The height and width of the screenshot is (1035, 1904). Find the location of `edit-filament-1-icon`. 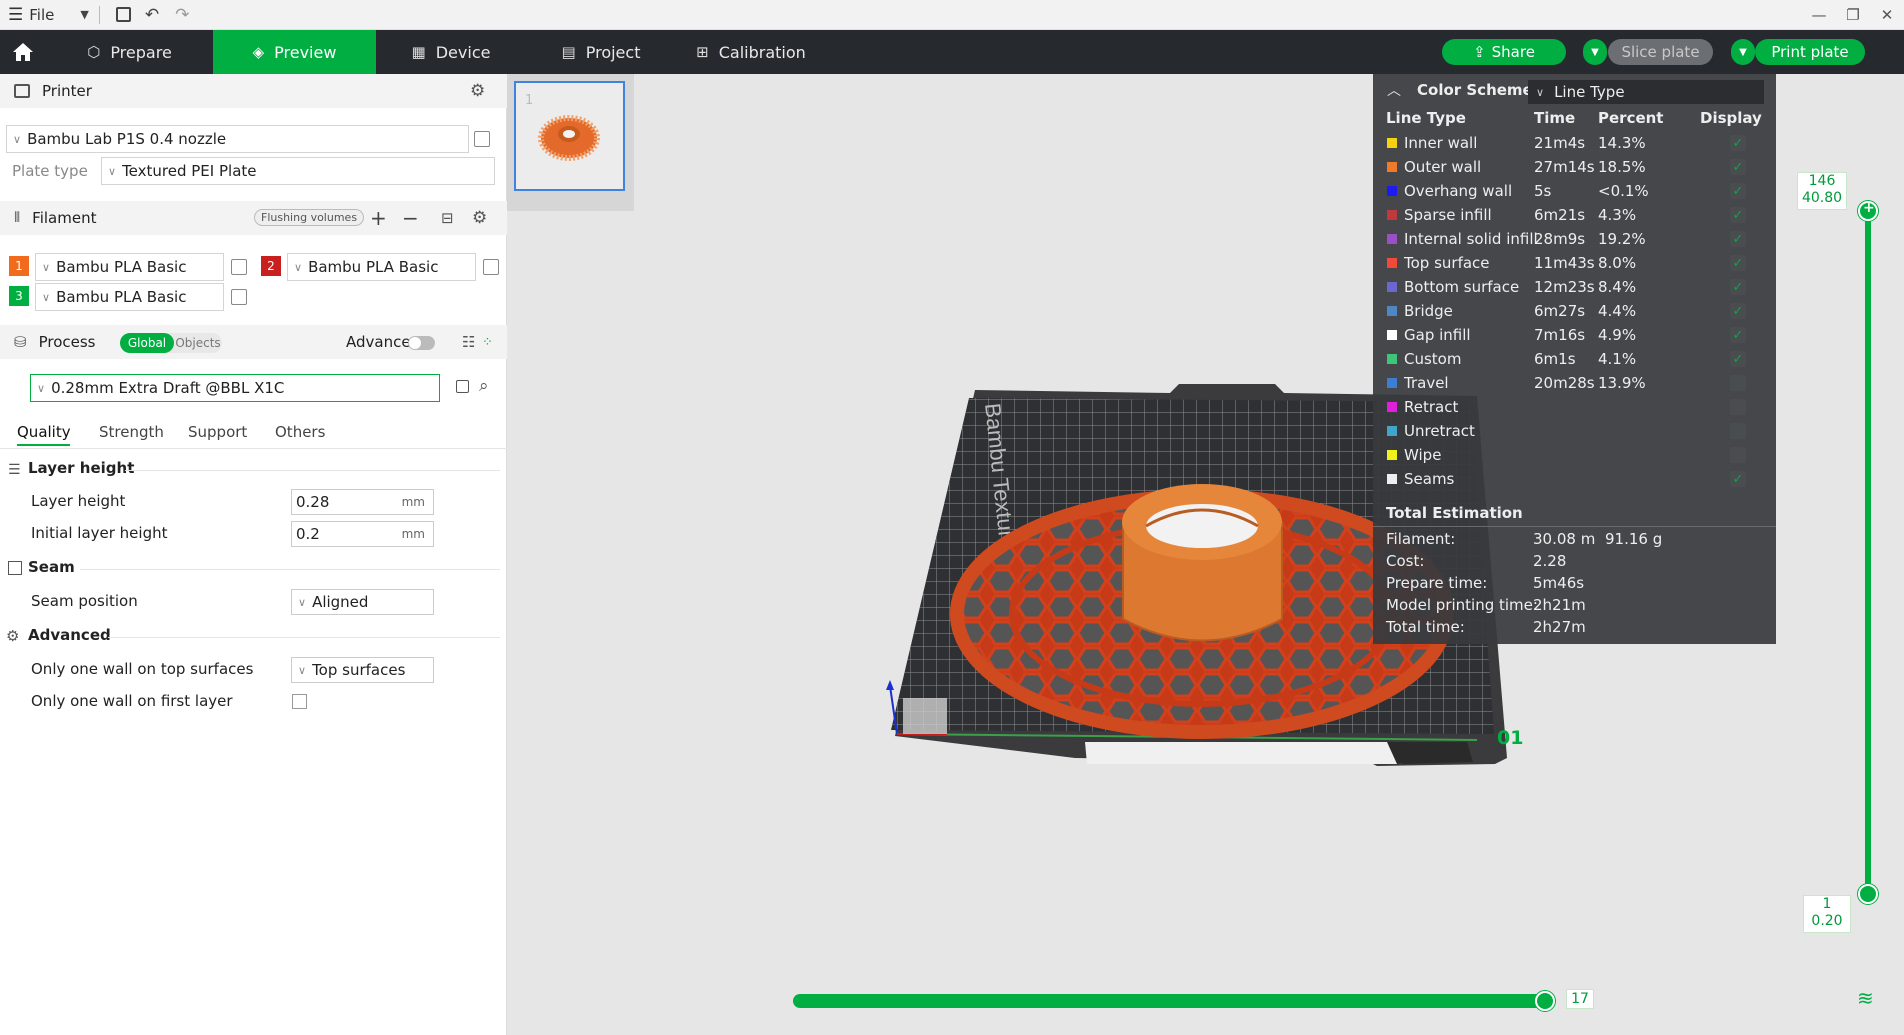

edit-filament-1-icon is located at coordinates (239, 267).